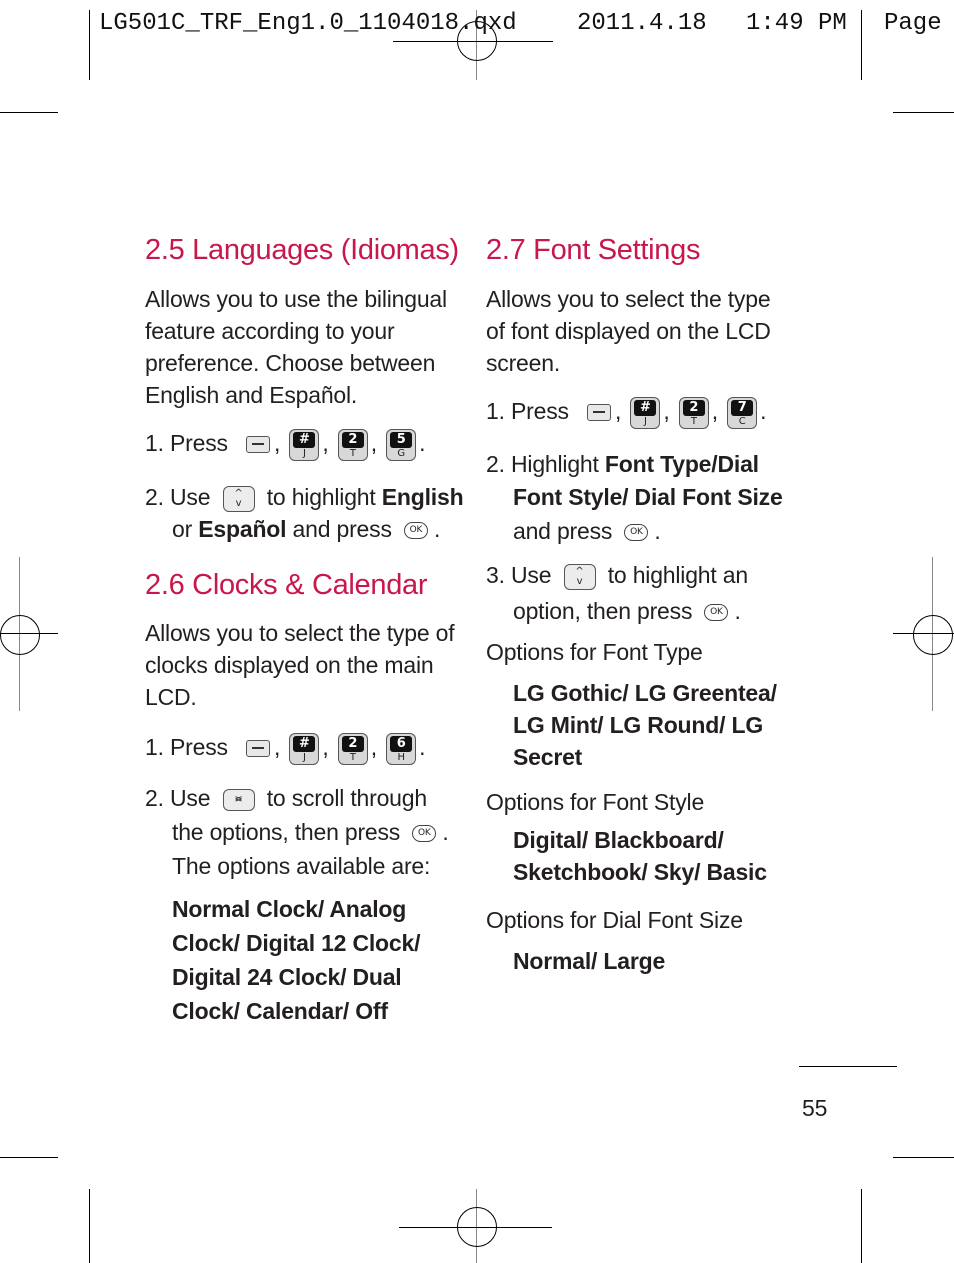 The height and width of the screenshot is (1263, 954). What do you see at coordinates (645, 693) in the screenshot?
I see `option-line: LG Gothic/ LG Greentea/` at bounding box center [645, 693].